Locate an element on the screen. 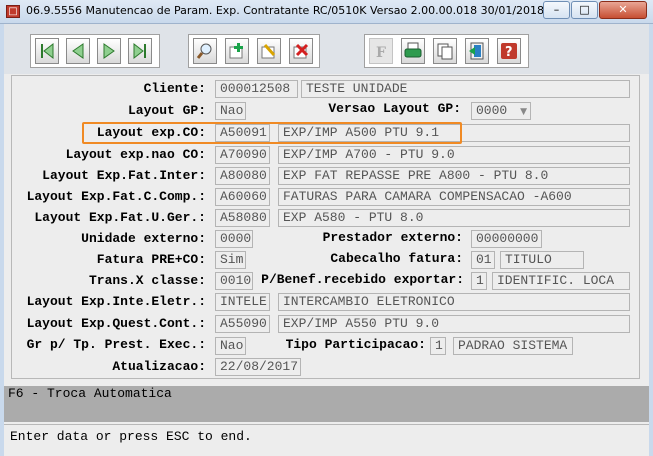 The width and height of the screenshot is (653, 456). last-record-icon is located at coordinates (139, 51).